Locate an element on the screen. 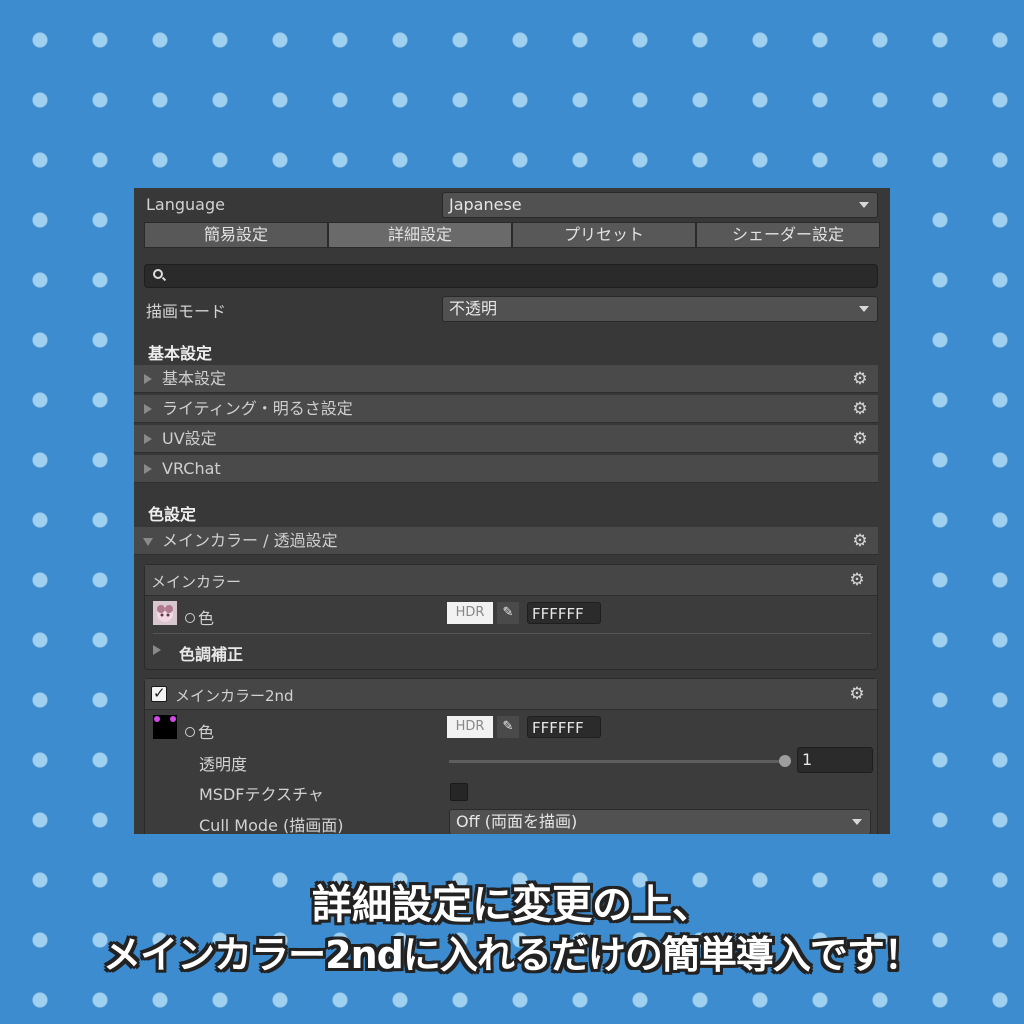  foldout-label: メインカラー / 透過設定 is located at coordinates (250, 540).